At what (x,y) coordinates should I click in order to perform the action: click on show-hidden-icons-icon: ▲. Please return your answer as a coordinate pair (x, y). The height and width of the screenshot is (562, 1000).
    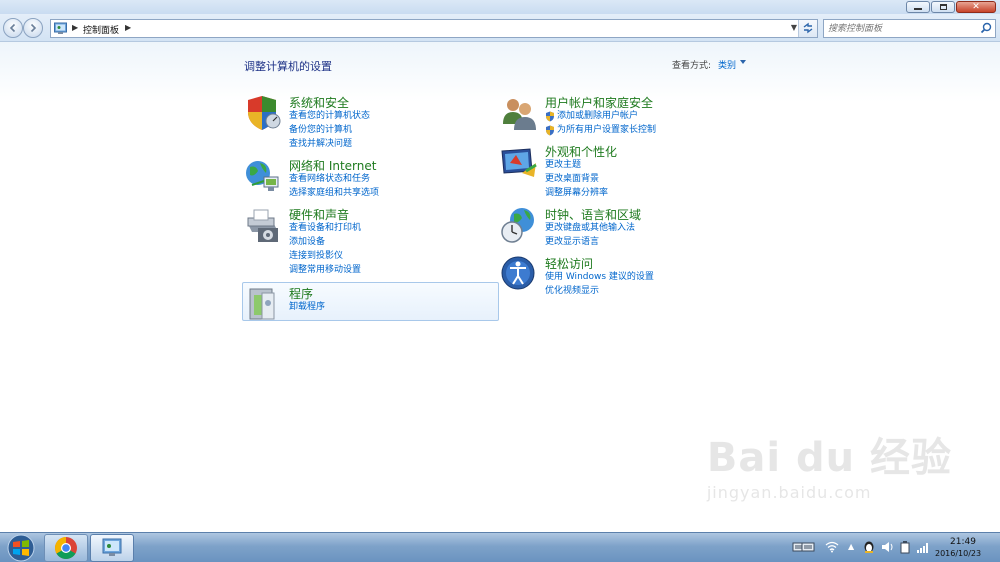
    Looking at the image, I should click on (851, 546).